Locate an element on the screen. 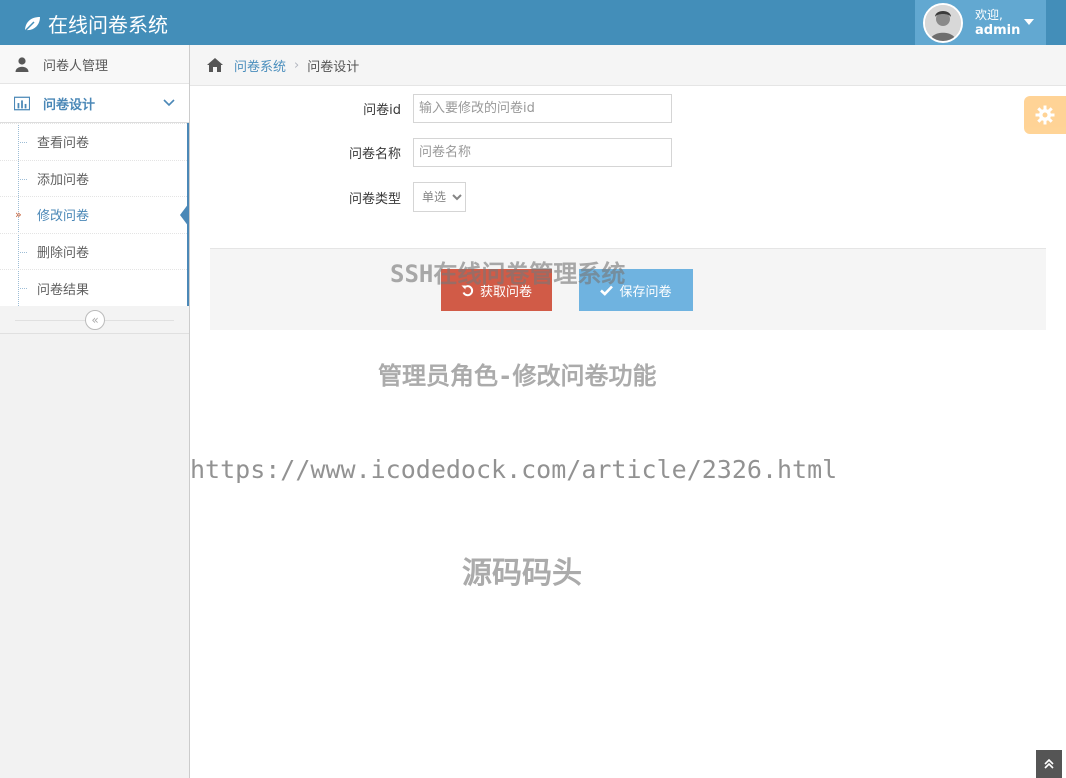 The height and width of the screenshot is (778, 1066). form-row-name: 问卷名称 is located at coordinates (431, 152).